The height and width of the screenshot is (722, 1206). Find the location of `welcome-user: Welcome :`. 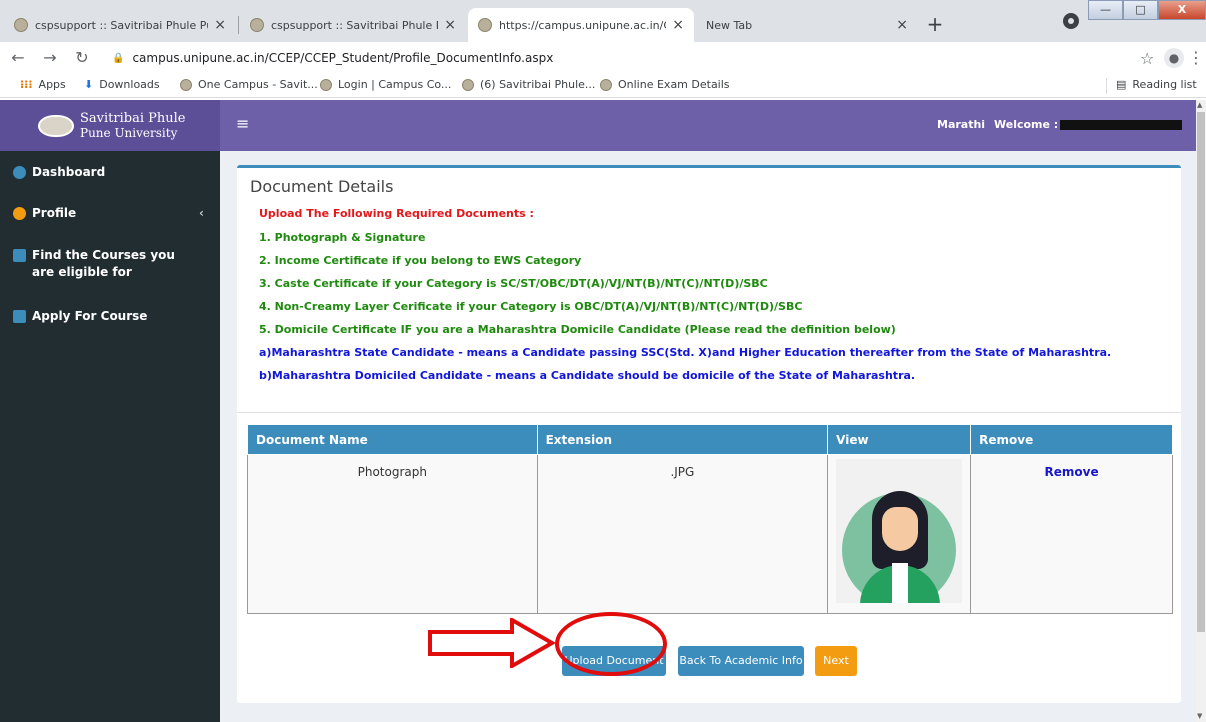

welcome-user: Welcome : is located at coordinates (1088, 124).